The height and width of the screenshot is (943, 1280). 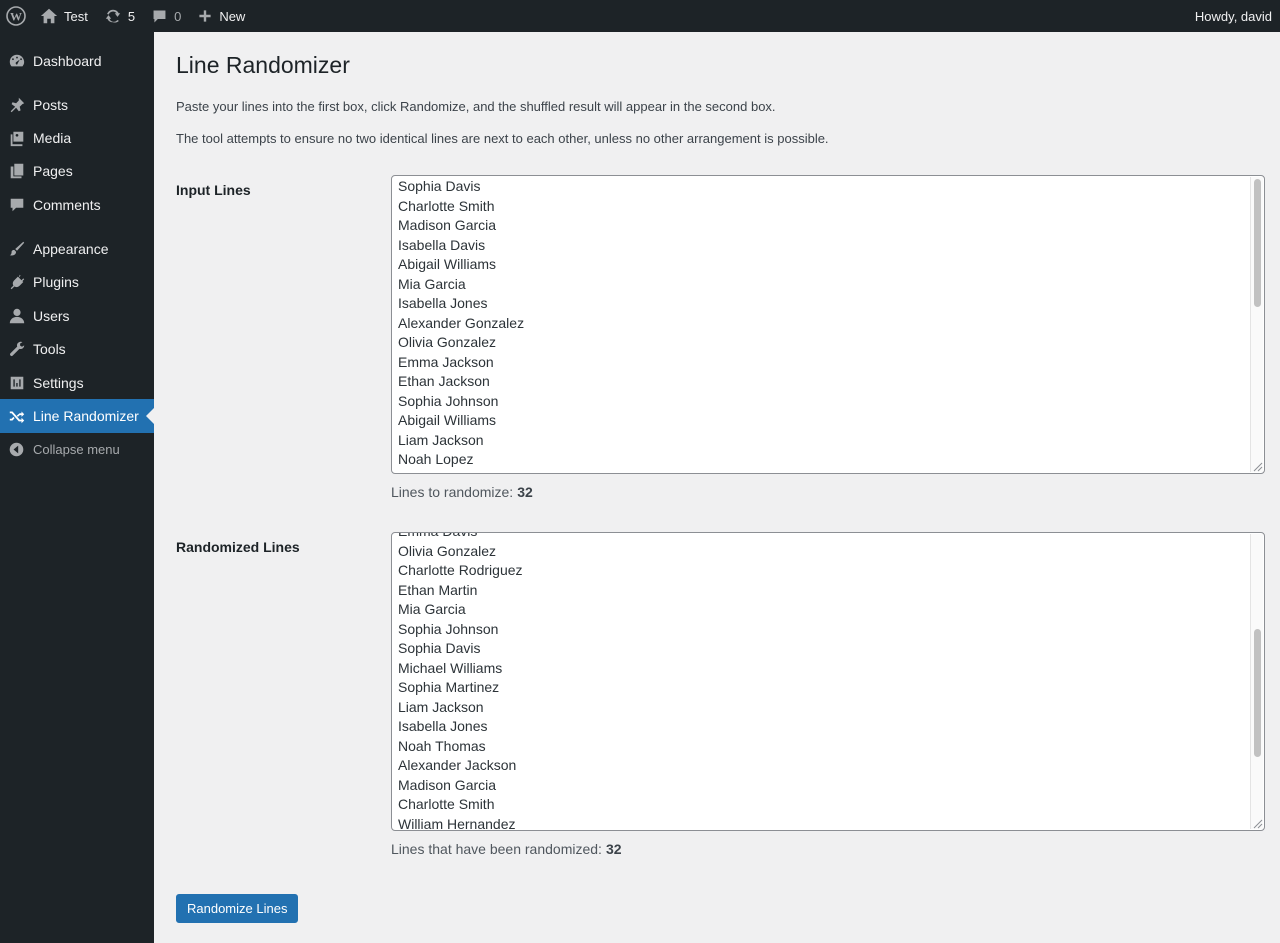 I want to click on my-account-link: Howdy, david, so click(x=1233, y=16).